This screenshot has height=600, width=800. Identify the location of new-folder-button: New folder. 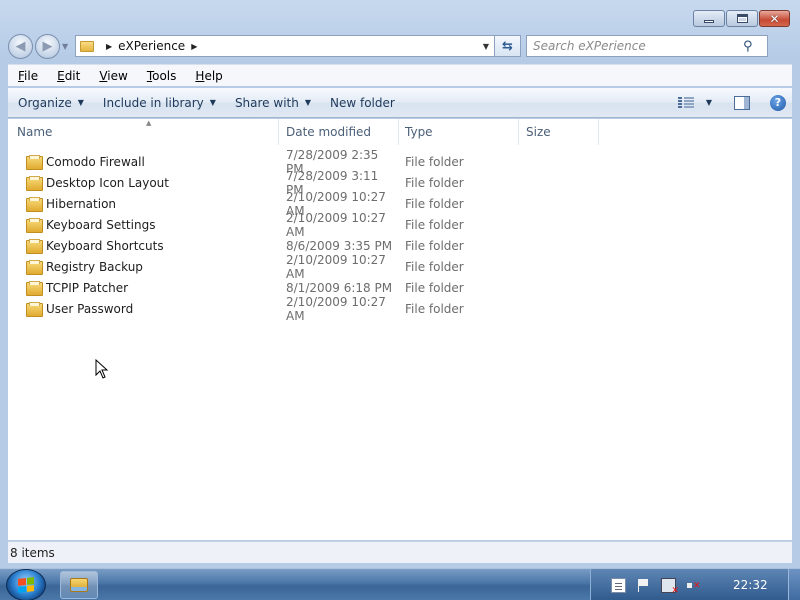
(362, 103).